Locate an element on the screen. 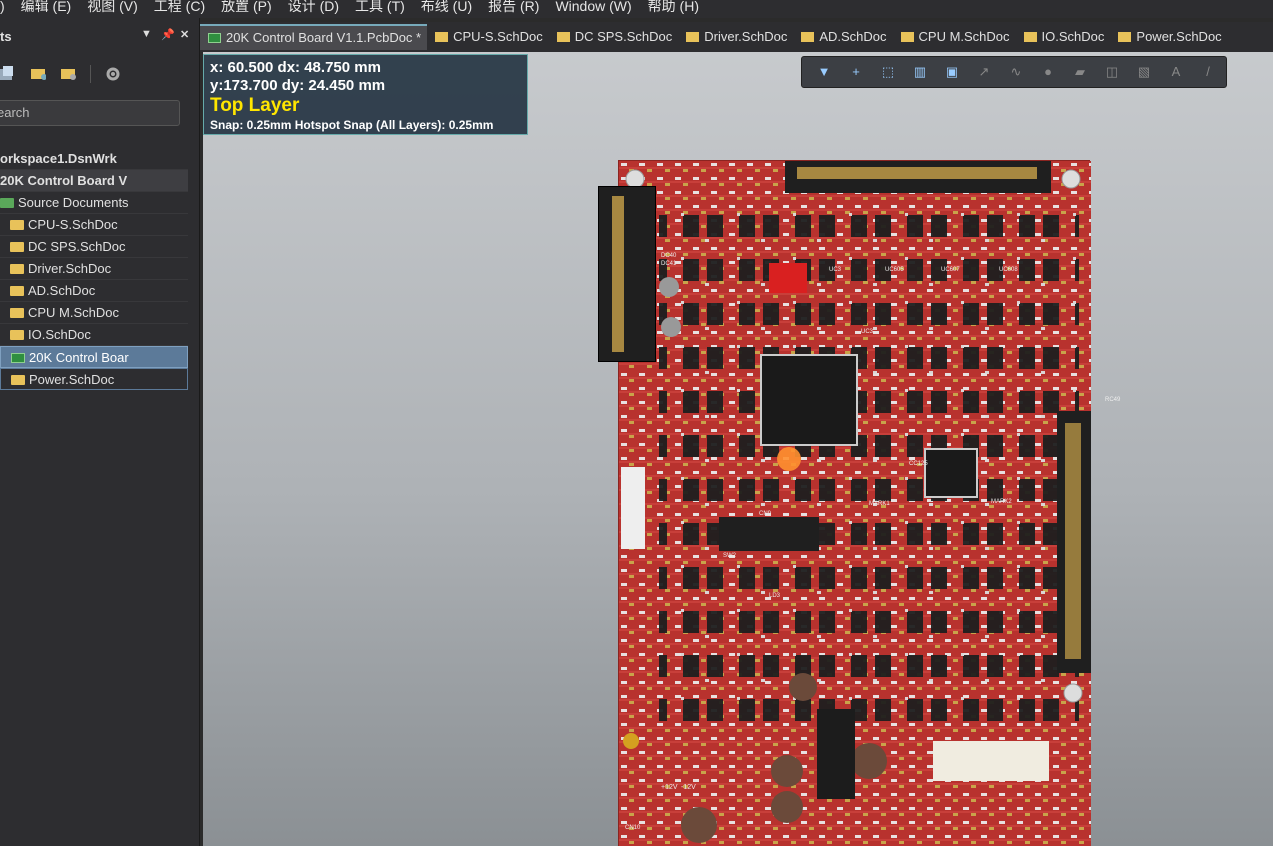  tab-label: 20K Control Board V1.1.PcbDoc * is located at coordinates (324, 37).